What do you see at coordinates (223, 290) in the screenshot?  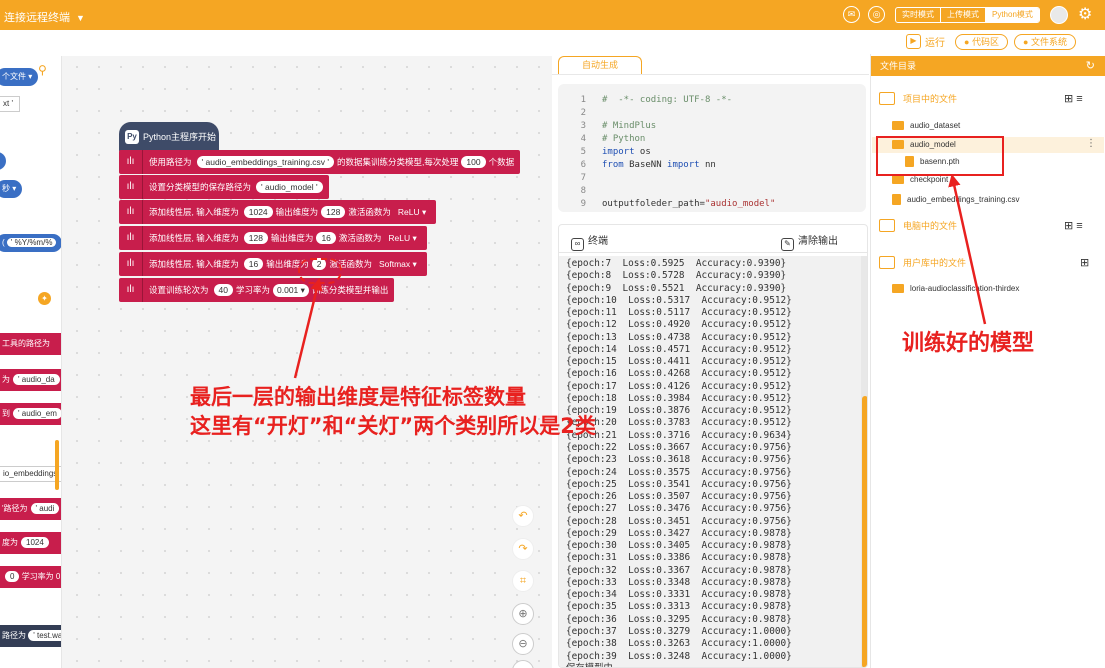 I see `epochs-input: 40` at bounding box center [223, 290].